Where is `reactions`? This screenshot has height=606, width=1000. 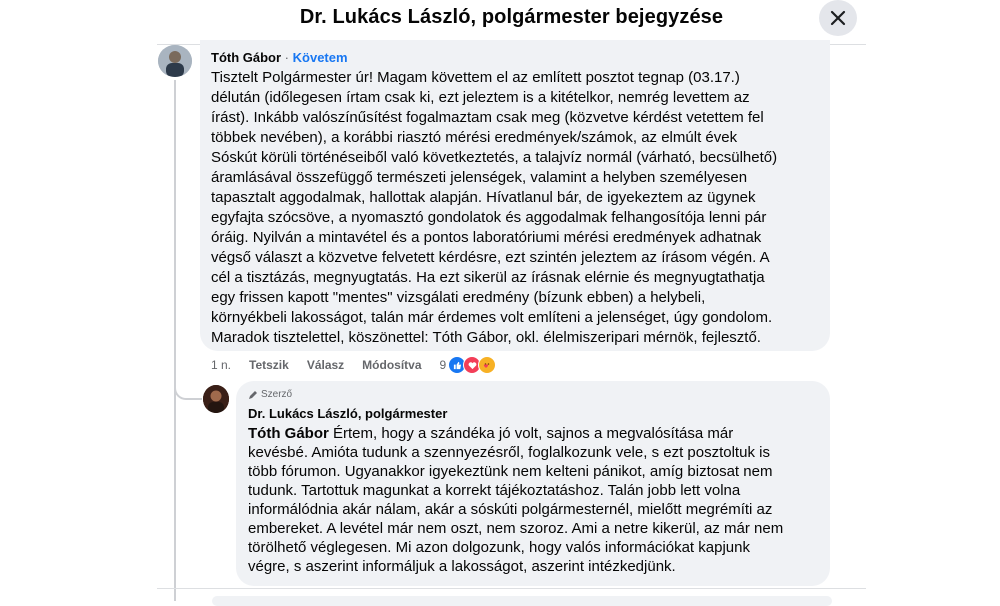 reactions is located at coordinates (472, 365).